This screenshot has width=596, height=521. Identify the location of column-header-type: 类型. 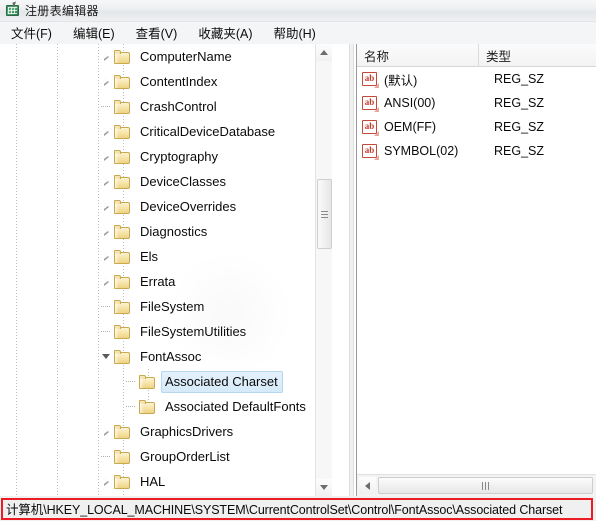
(537, 55).